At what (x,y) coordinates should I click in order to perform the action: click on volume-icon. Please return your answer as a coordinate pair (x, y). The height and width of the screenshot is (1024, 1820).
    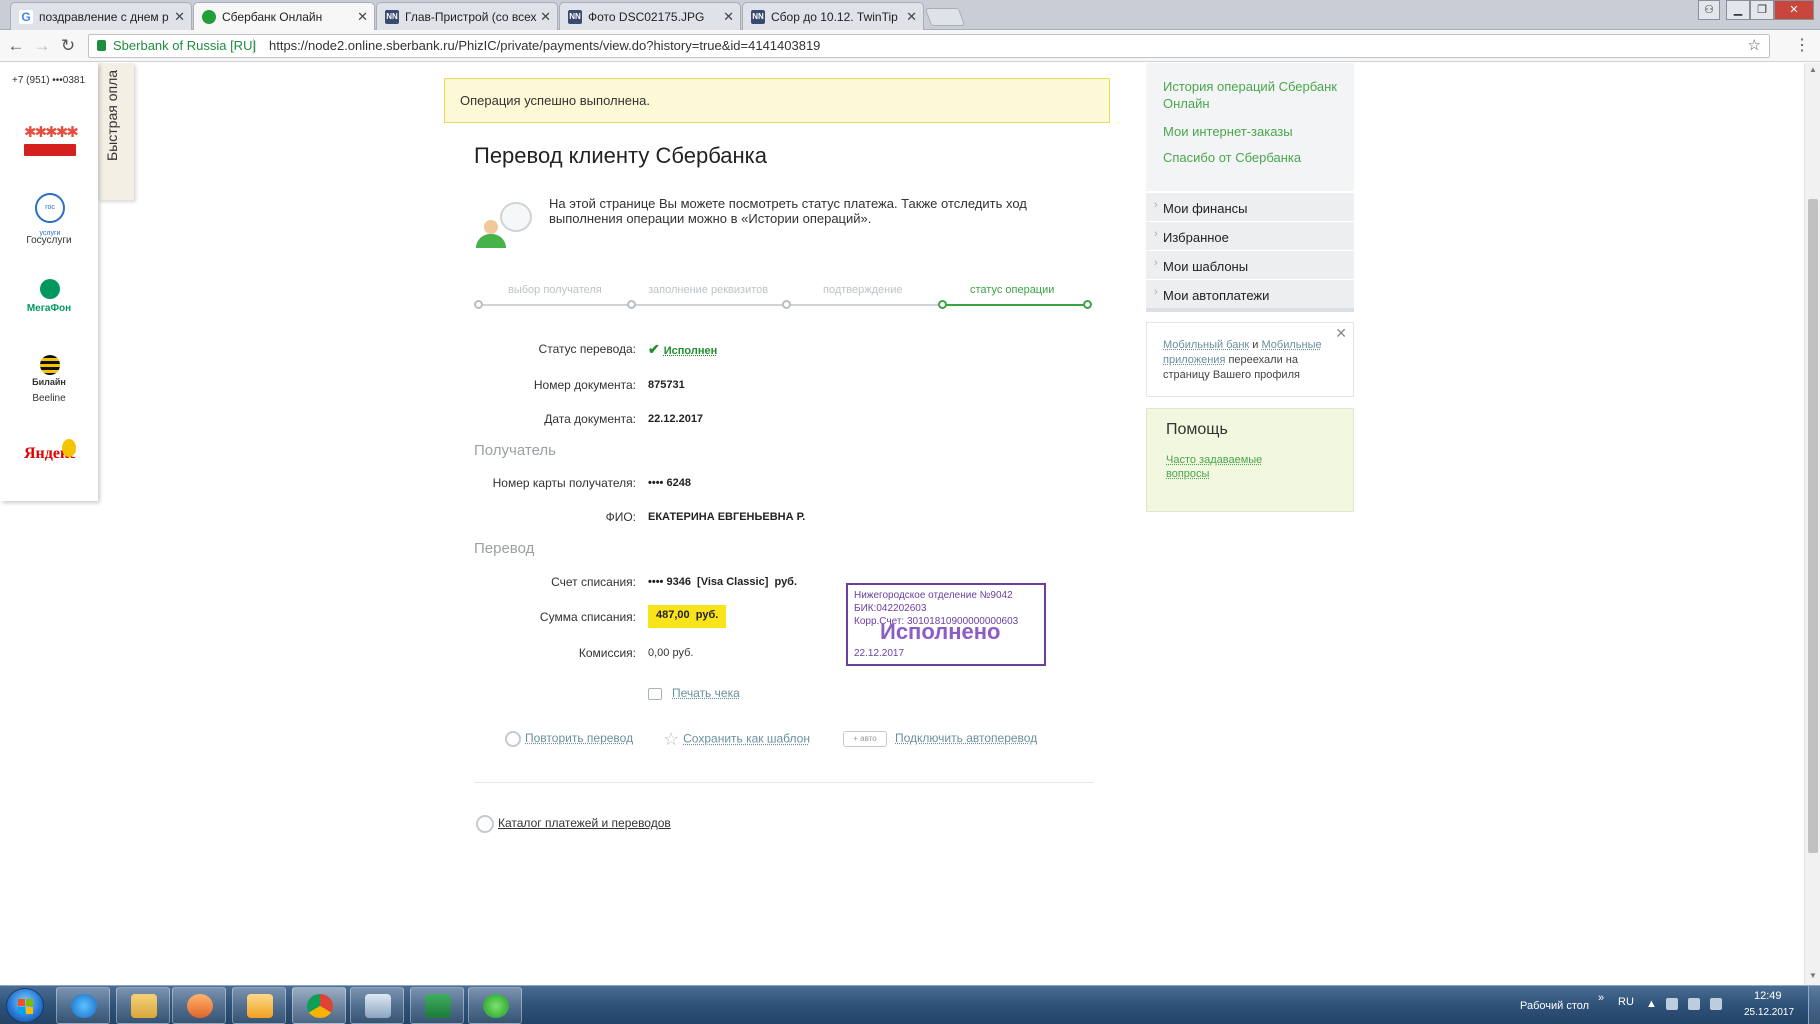
    Looking at the image, I should click on (1716, 1004).